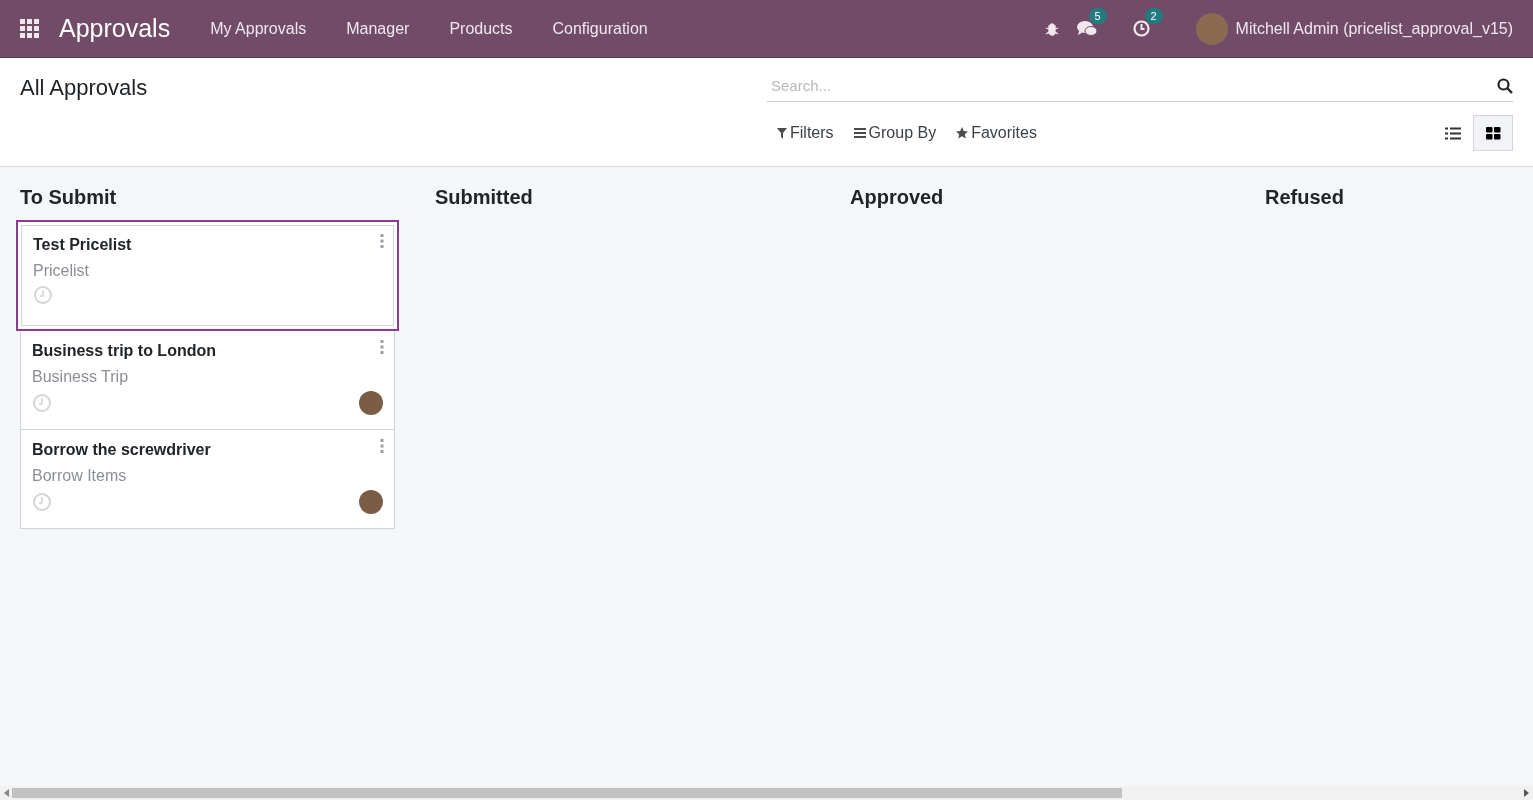 This screenshot has width=1533, height=800. Describe the element at coordinates (481, 28) in the screenshot. I see `menu-item: Products` at that location.